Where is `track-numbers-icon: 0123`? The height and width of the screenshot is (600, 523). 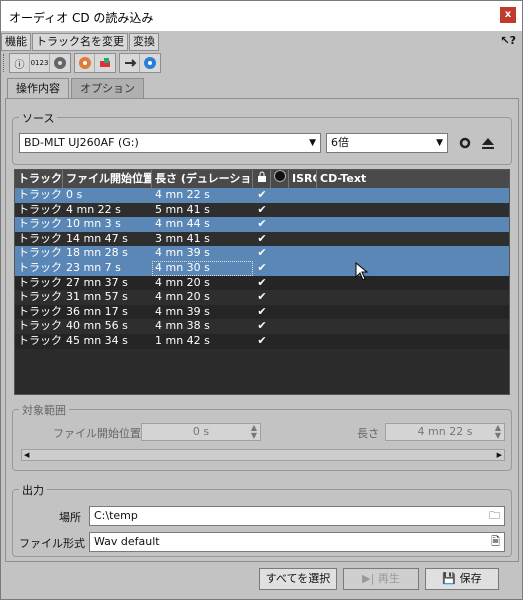
track-numbers-icon: 0123 is located at coordinates (40, 63).